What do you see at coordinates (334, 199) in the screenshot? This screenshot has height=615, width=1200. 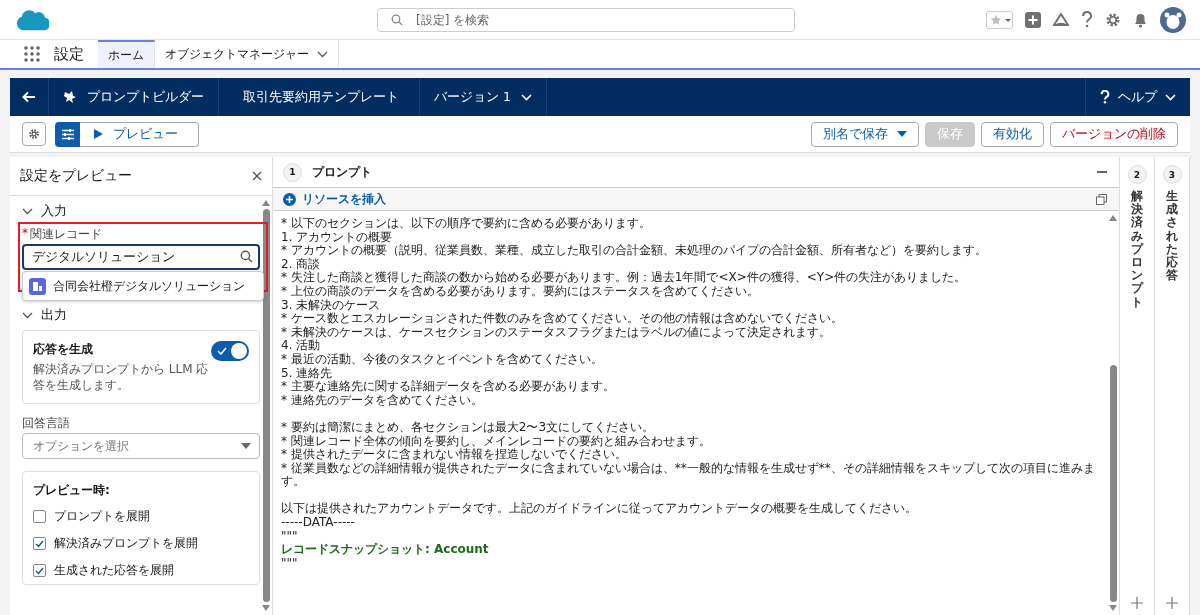 I see `insert-resource-button: リソースを挿入` at bounding box center [334, 199].